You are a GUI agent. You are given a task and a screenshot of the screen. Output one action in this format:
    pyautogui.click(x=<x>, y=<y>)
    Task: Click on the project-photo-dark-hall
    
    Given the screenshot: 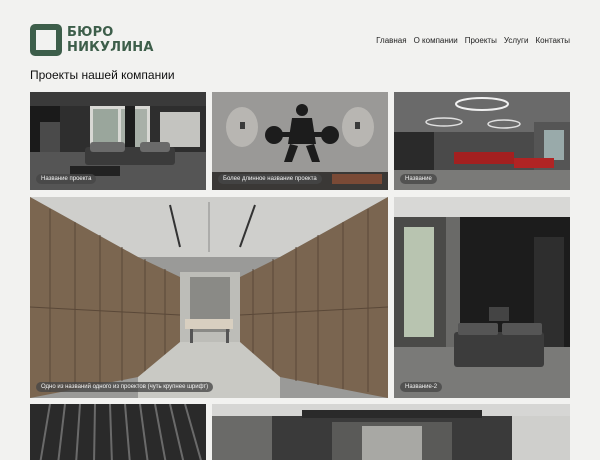 What is the action you would take?
    pyautogui.click(x=391, y=432)
    